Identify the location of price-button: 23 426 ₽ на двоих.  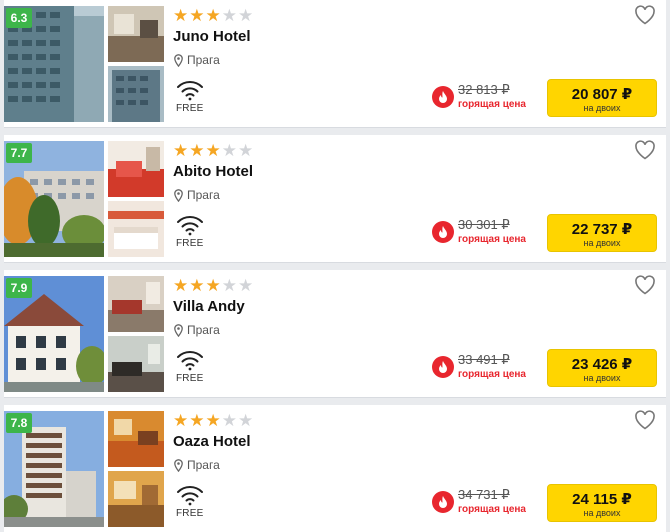
(602, 368).